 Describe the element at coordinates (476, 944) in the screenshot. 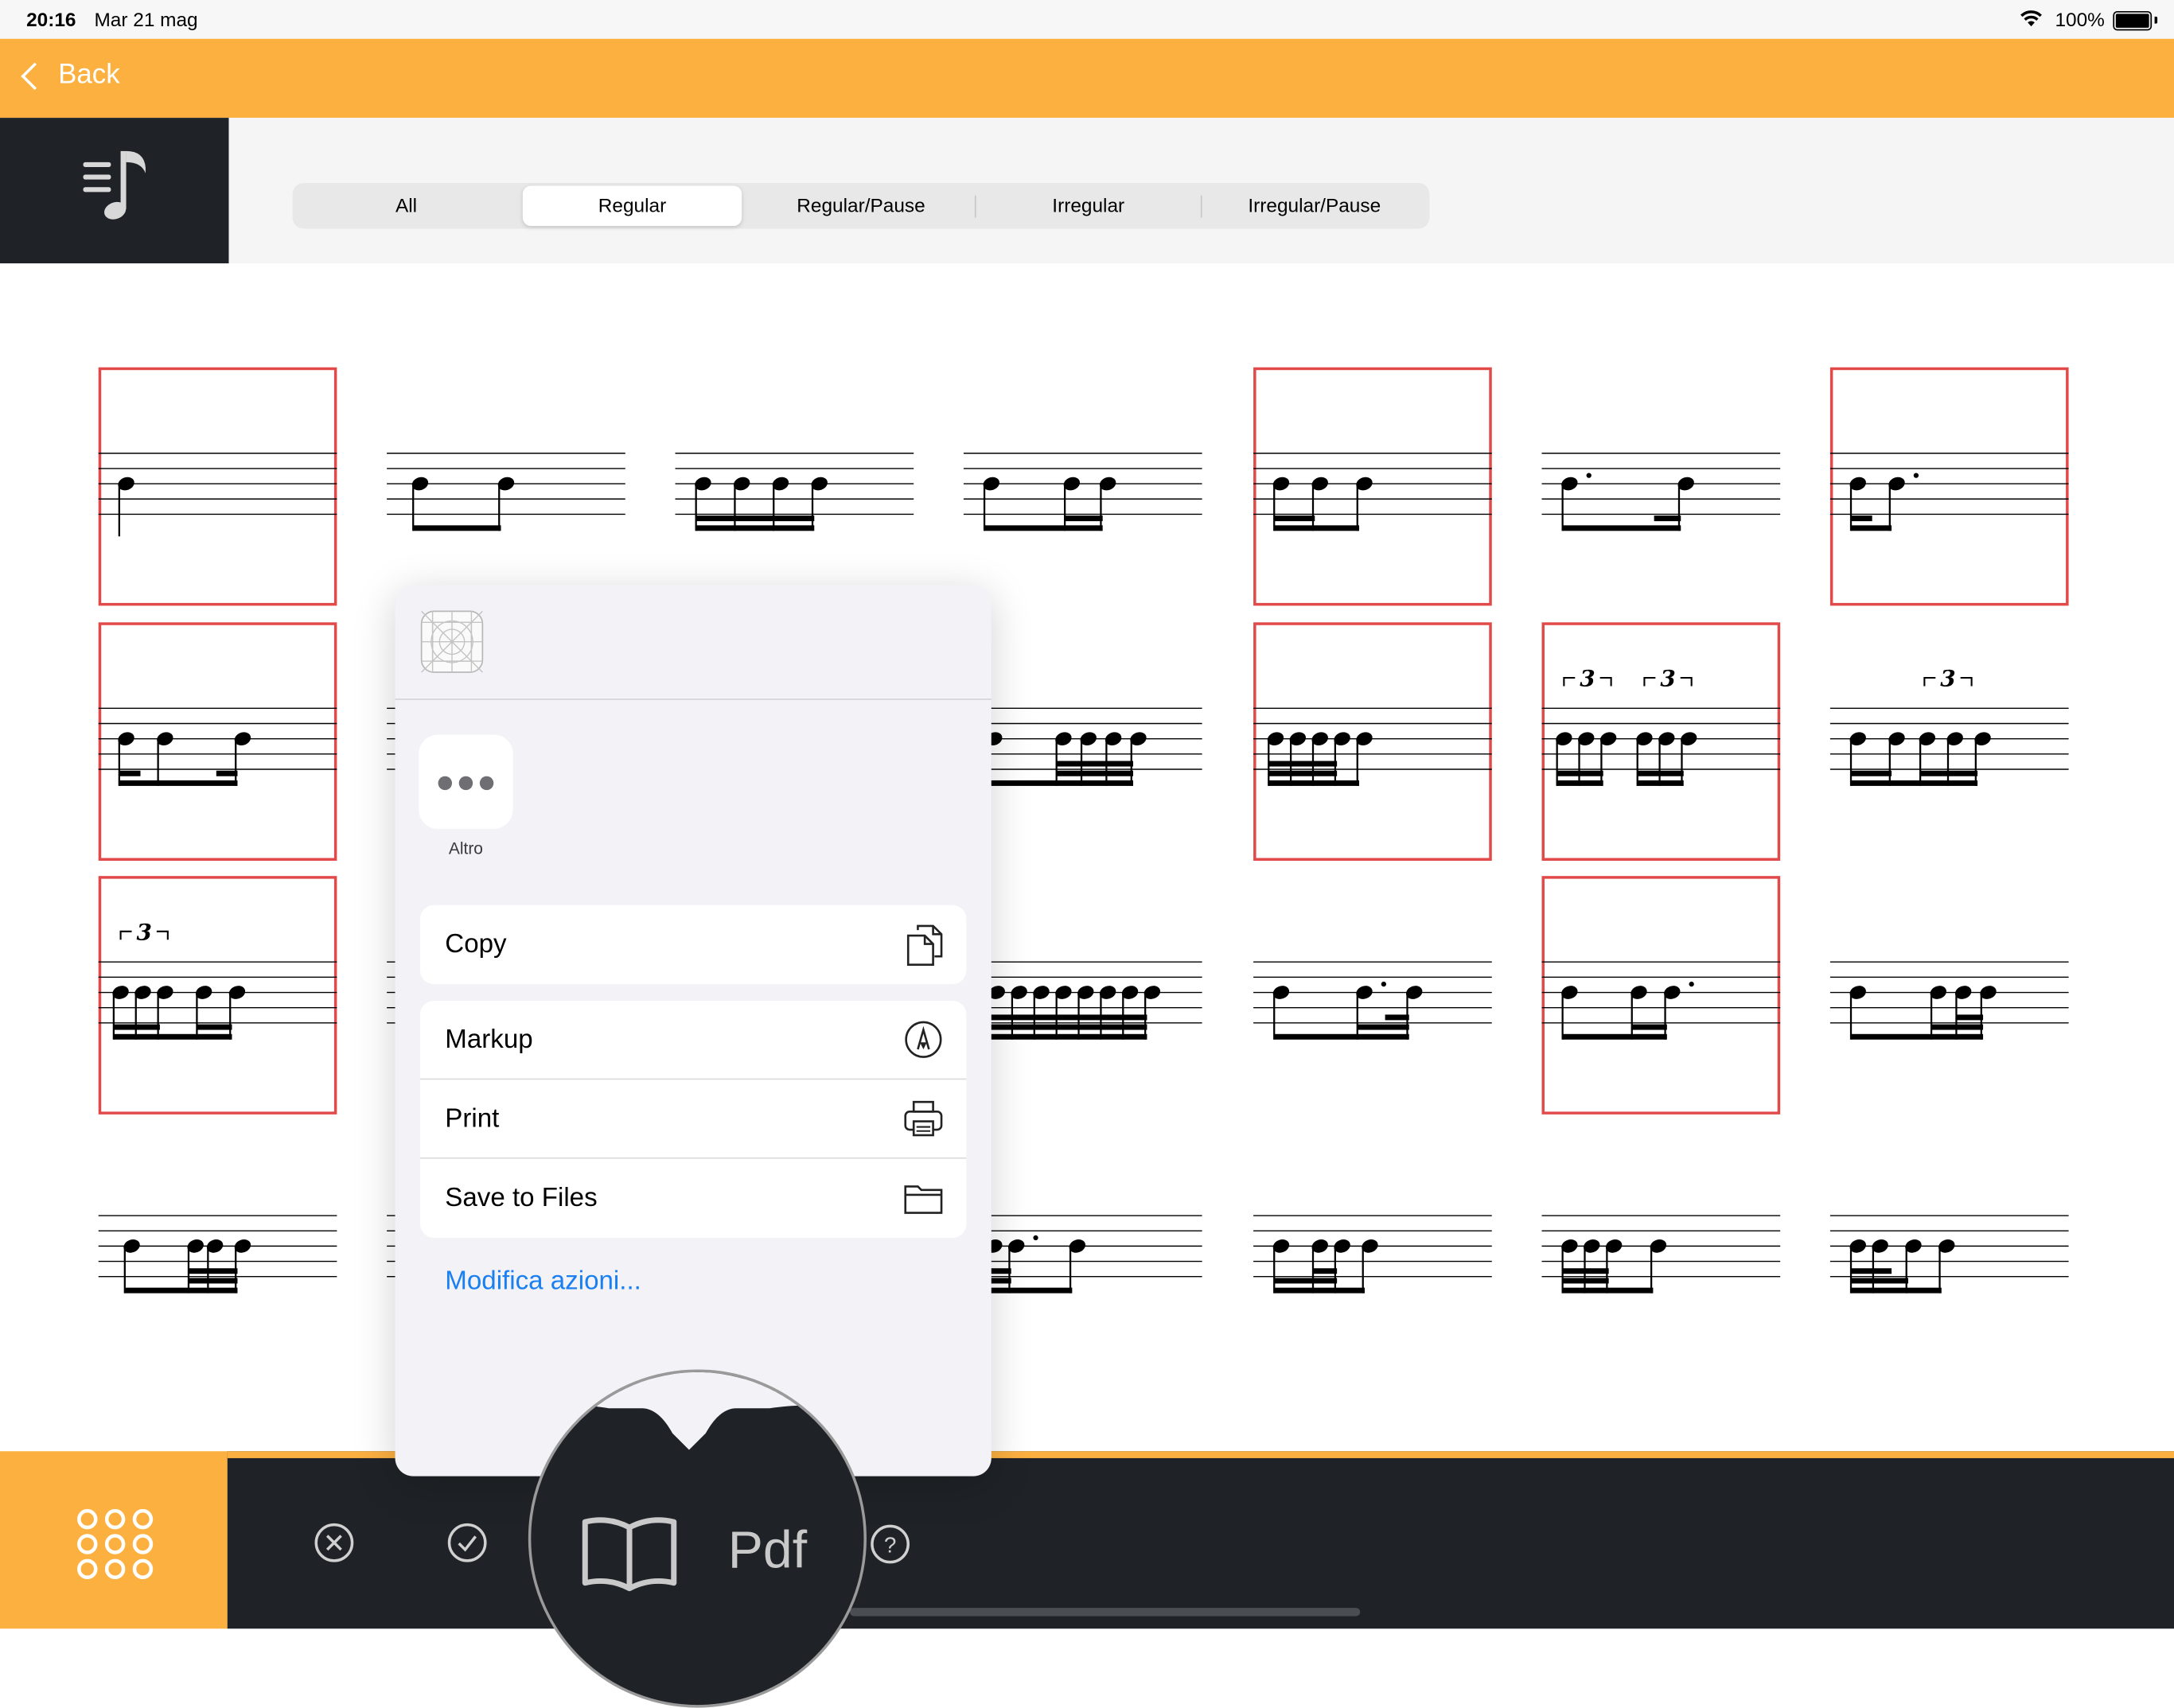

I see `copy-label: Copy` at that location.